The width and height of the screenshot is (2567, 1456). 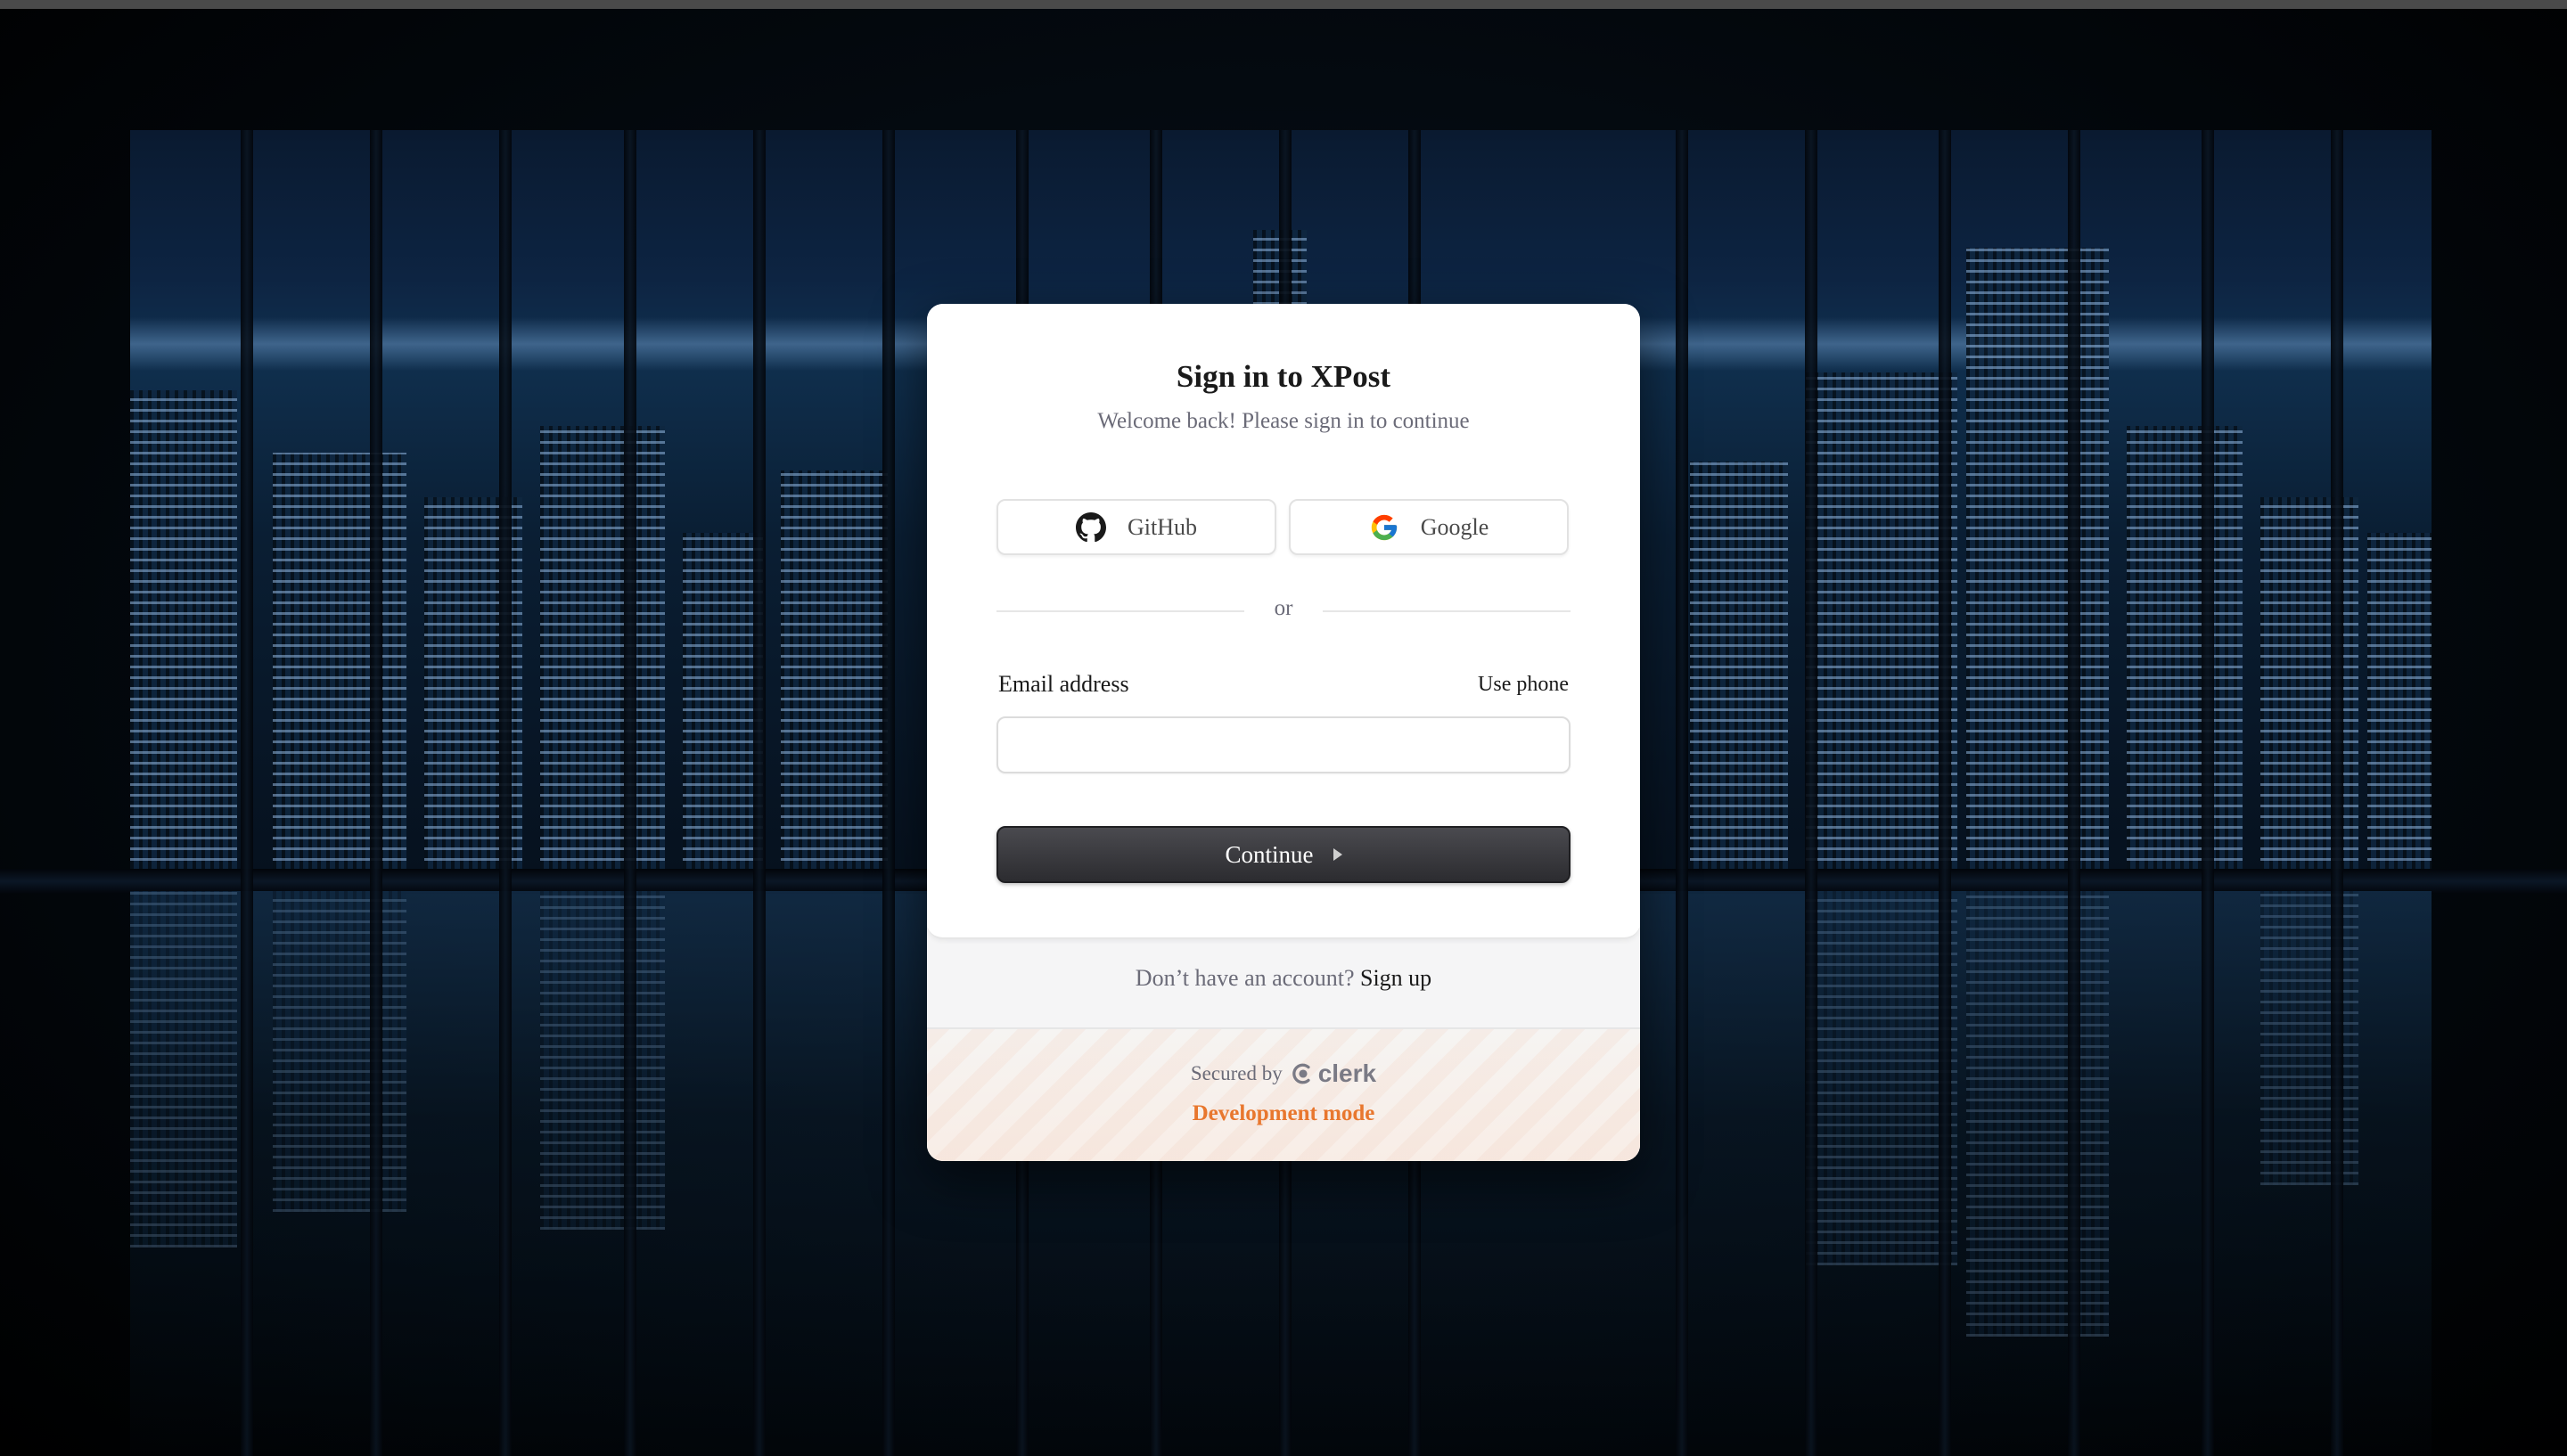 What do you see at coordinates (1524, 685) in the screenshot?
I see `use-phone-link: Use phone` at bounding box center [1524, 685].